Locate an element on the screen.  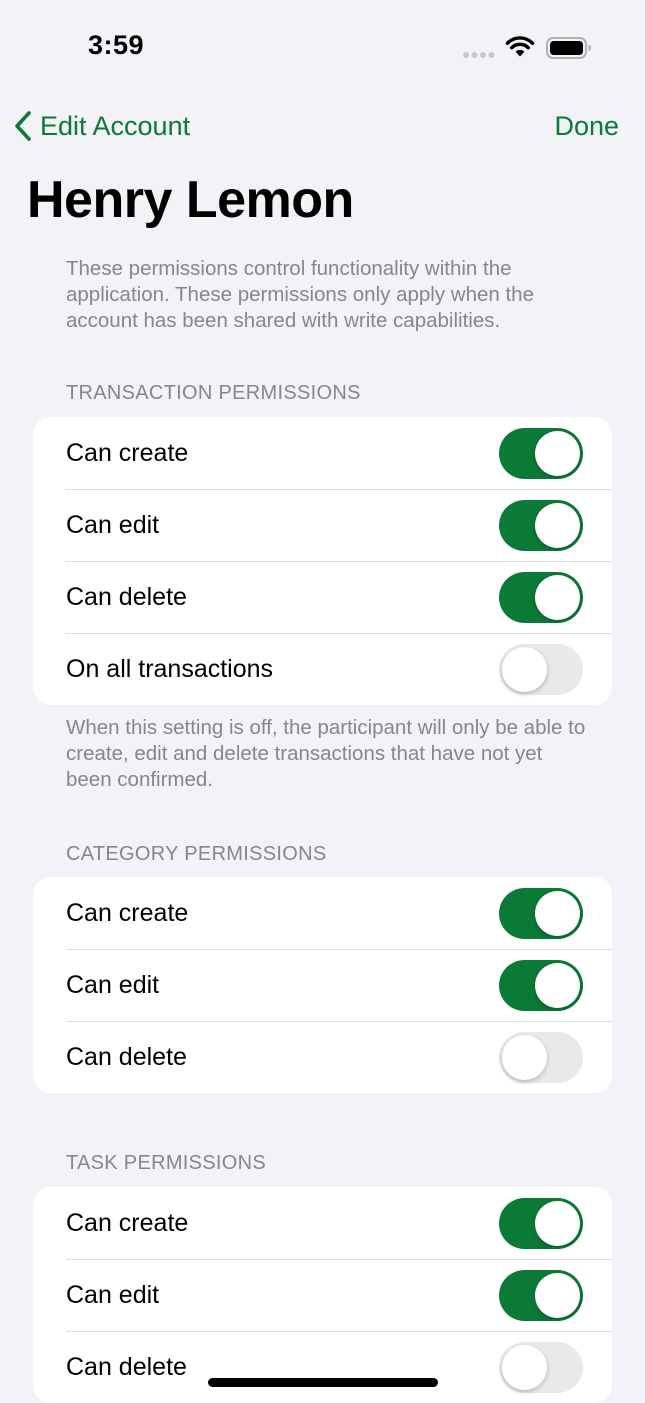
category-permissions-card: Can create Can edit Can delete is located at coordinates (322, 985).